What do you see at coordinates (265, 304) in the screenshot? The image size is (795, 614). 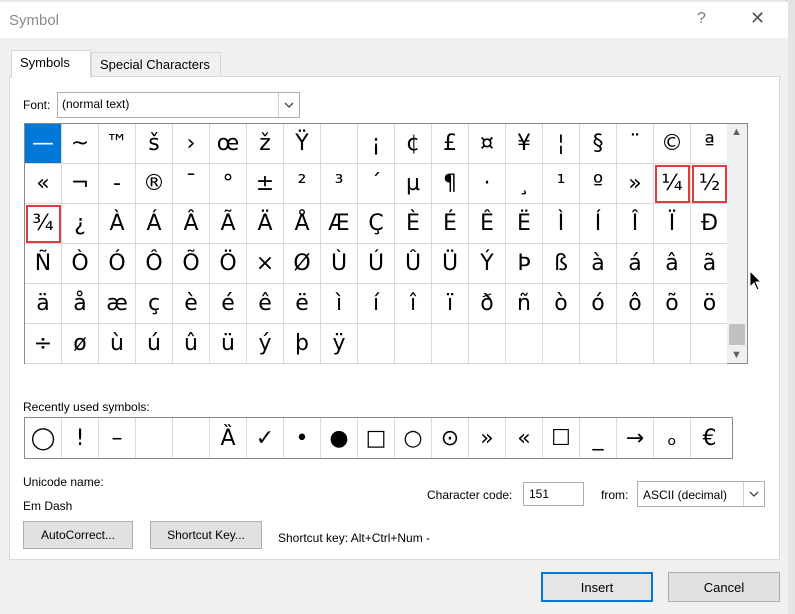 I see `symbol-cell: ê` at bounding box center [265, 304].